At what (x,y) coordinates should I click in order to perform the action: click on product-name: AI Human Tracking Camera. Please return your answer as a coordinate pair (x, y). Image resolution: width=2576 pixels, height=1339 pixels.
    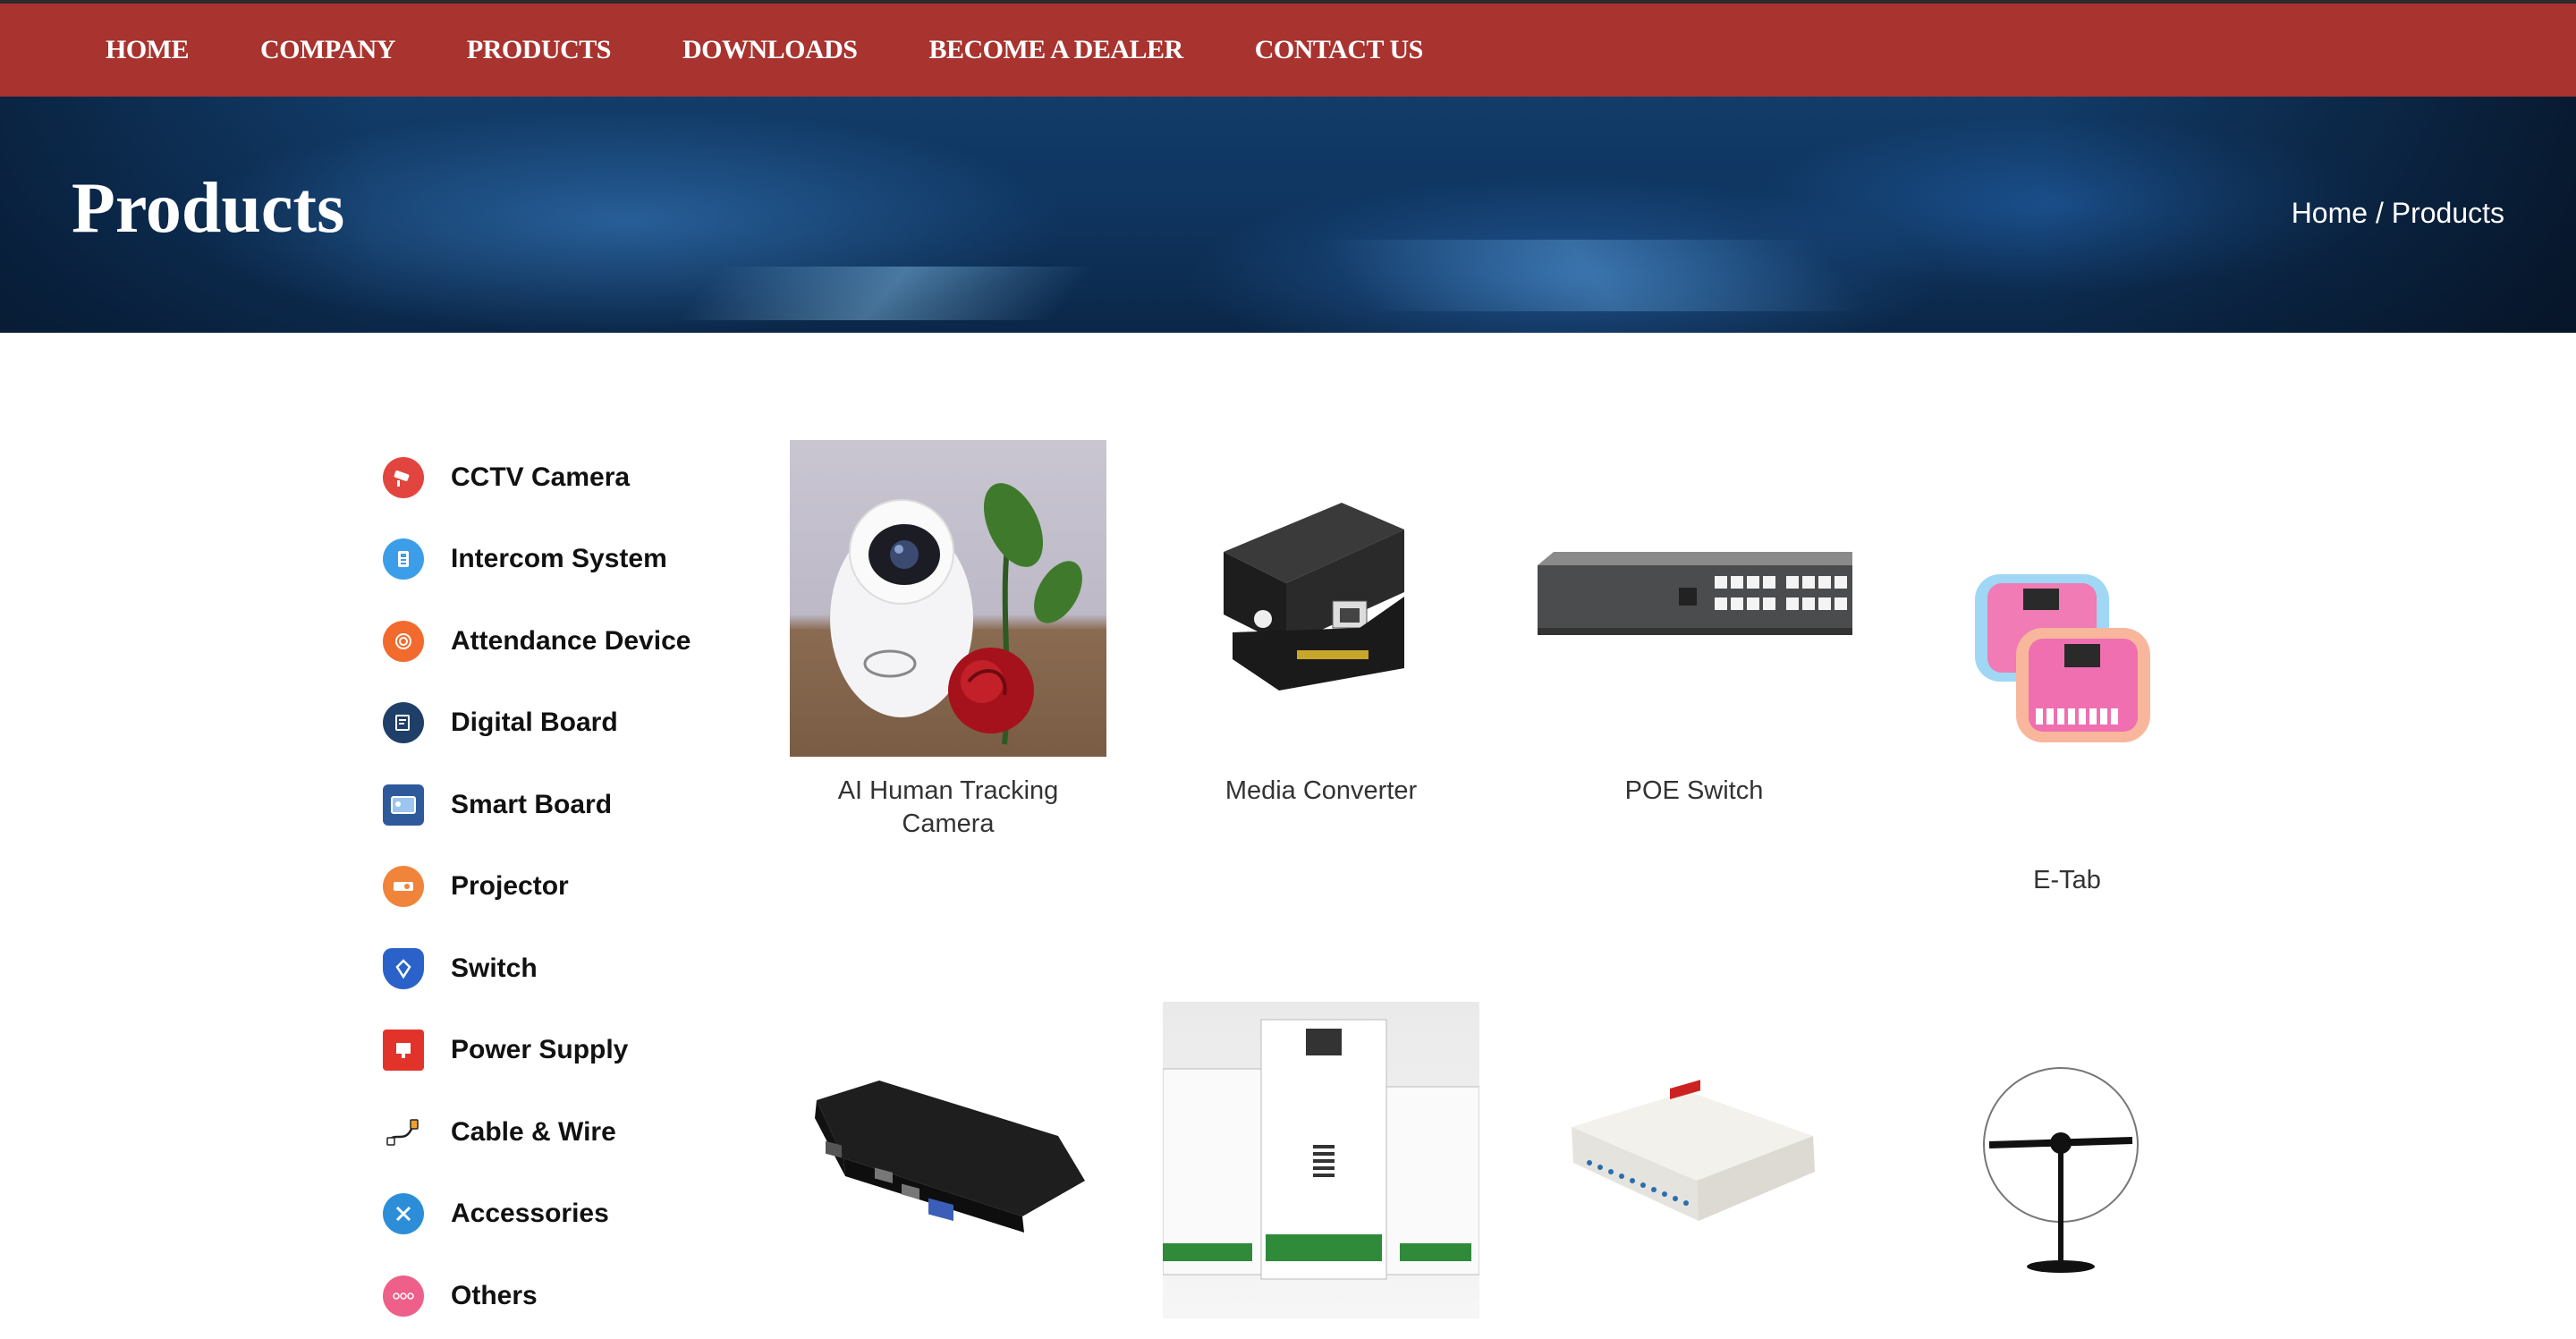
    Looking at the image, I should click on (948, 807).